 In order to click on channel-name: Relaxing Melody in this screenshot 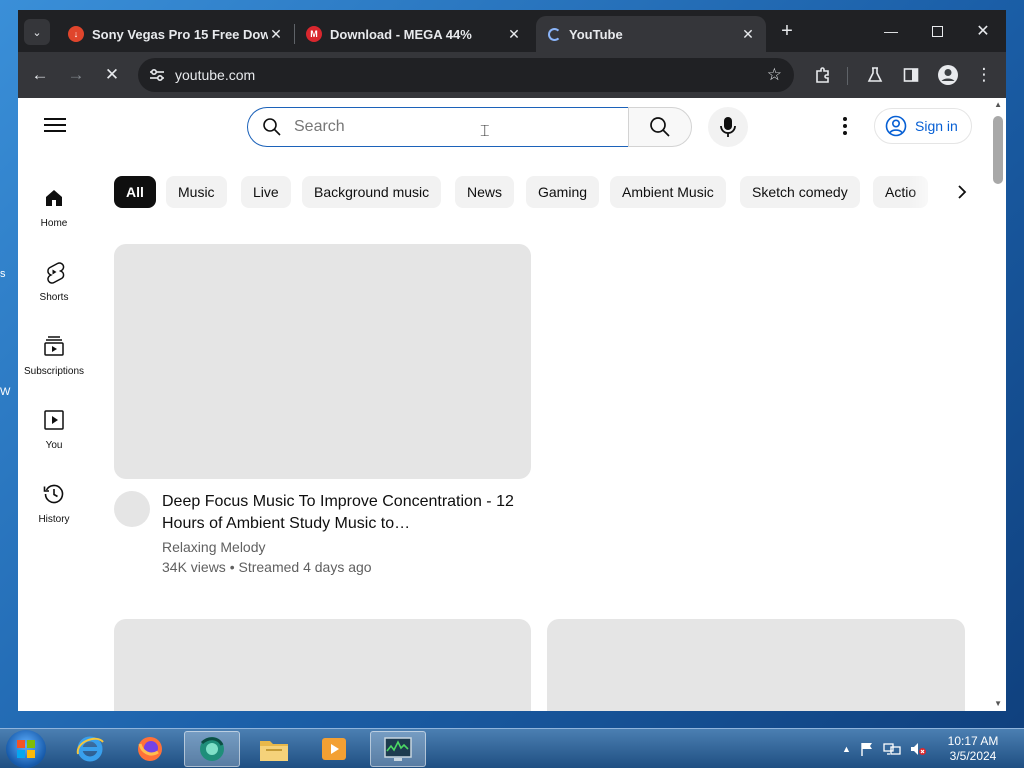, I will do `click(214, 547)`.